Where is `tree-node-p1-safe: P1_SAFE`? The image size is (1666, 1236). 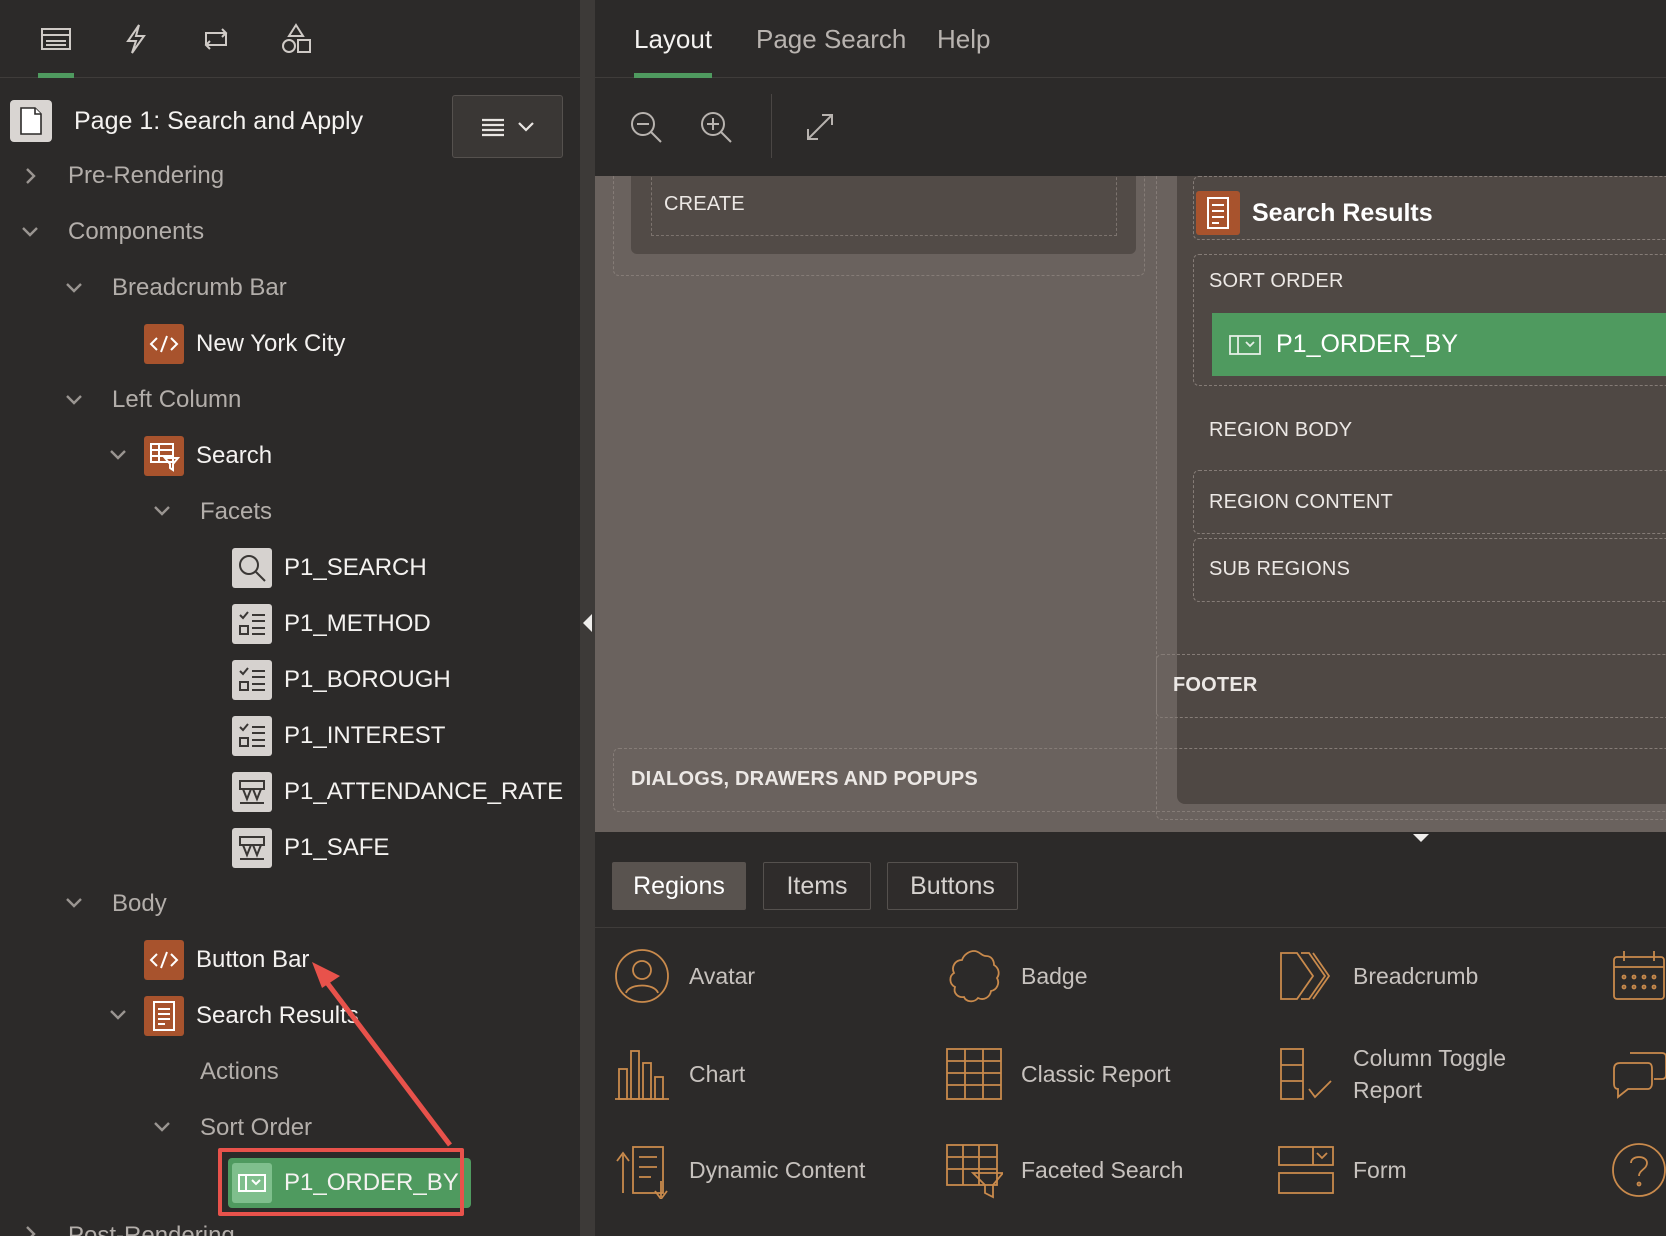 tree-node-p1-safe: P1_SAFE is located at coordinates (310, 848).